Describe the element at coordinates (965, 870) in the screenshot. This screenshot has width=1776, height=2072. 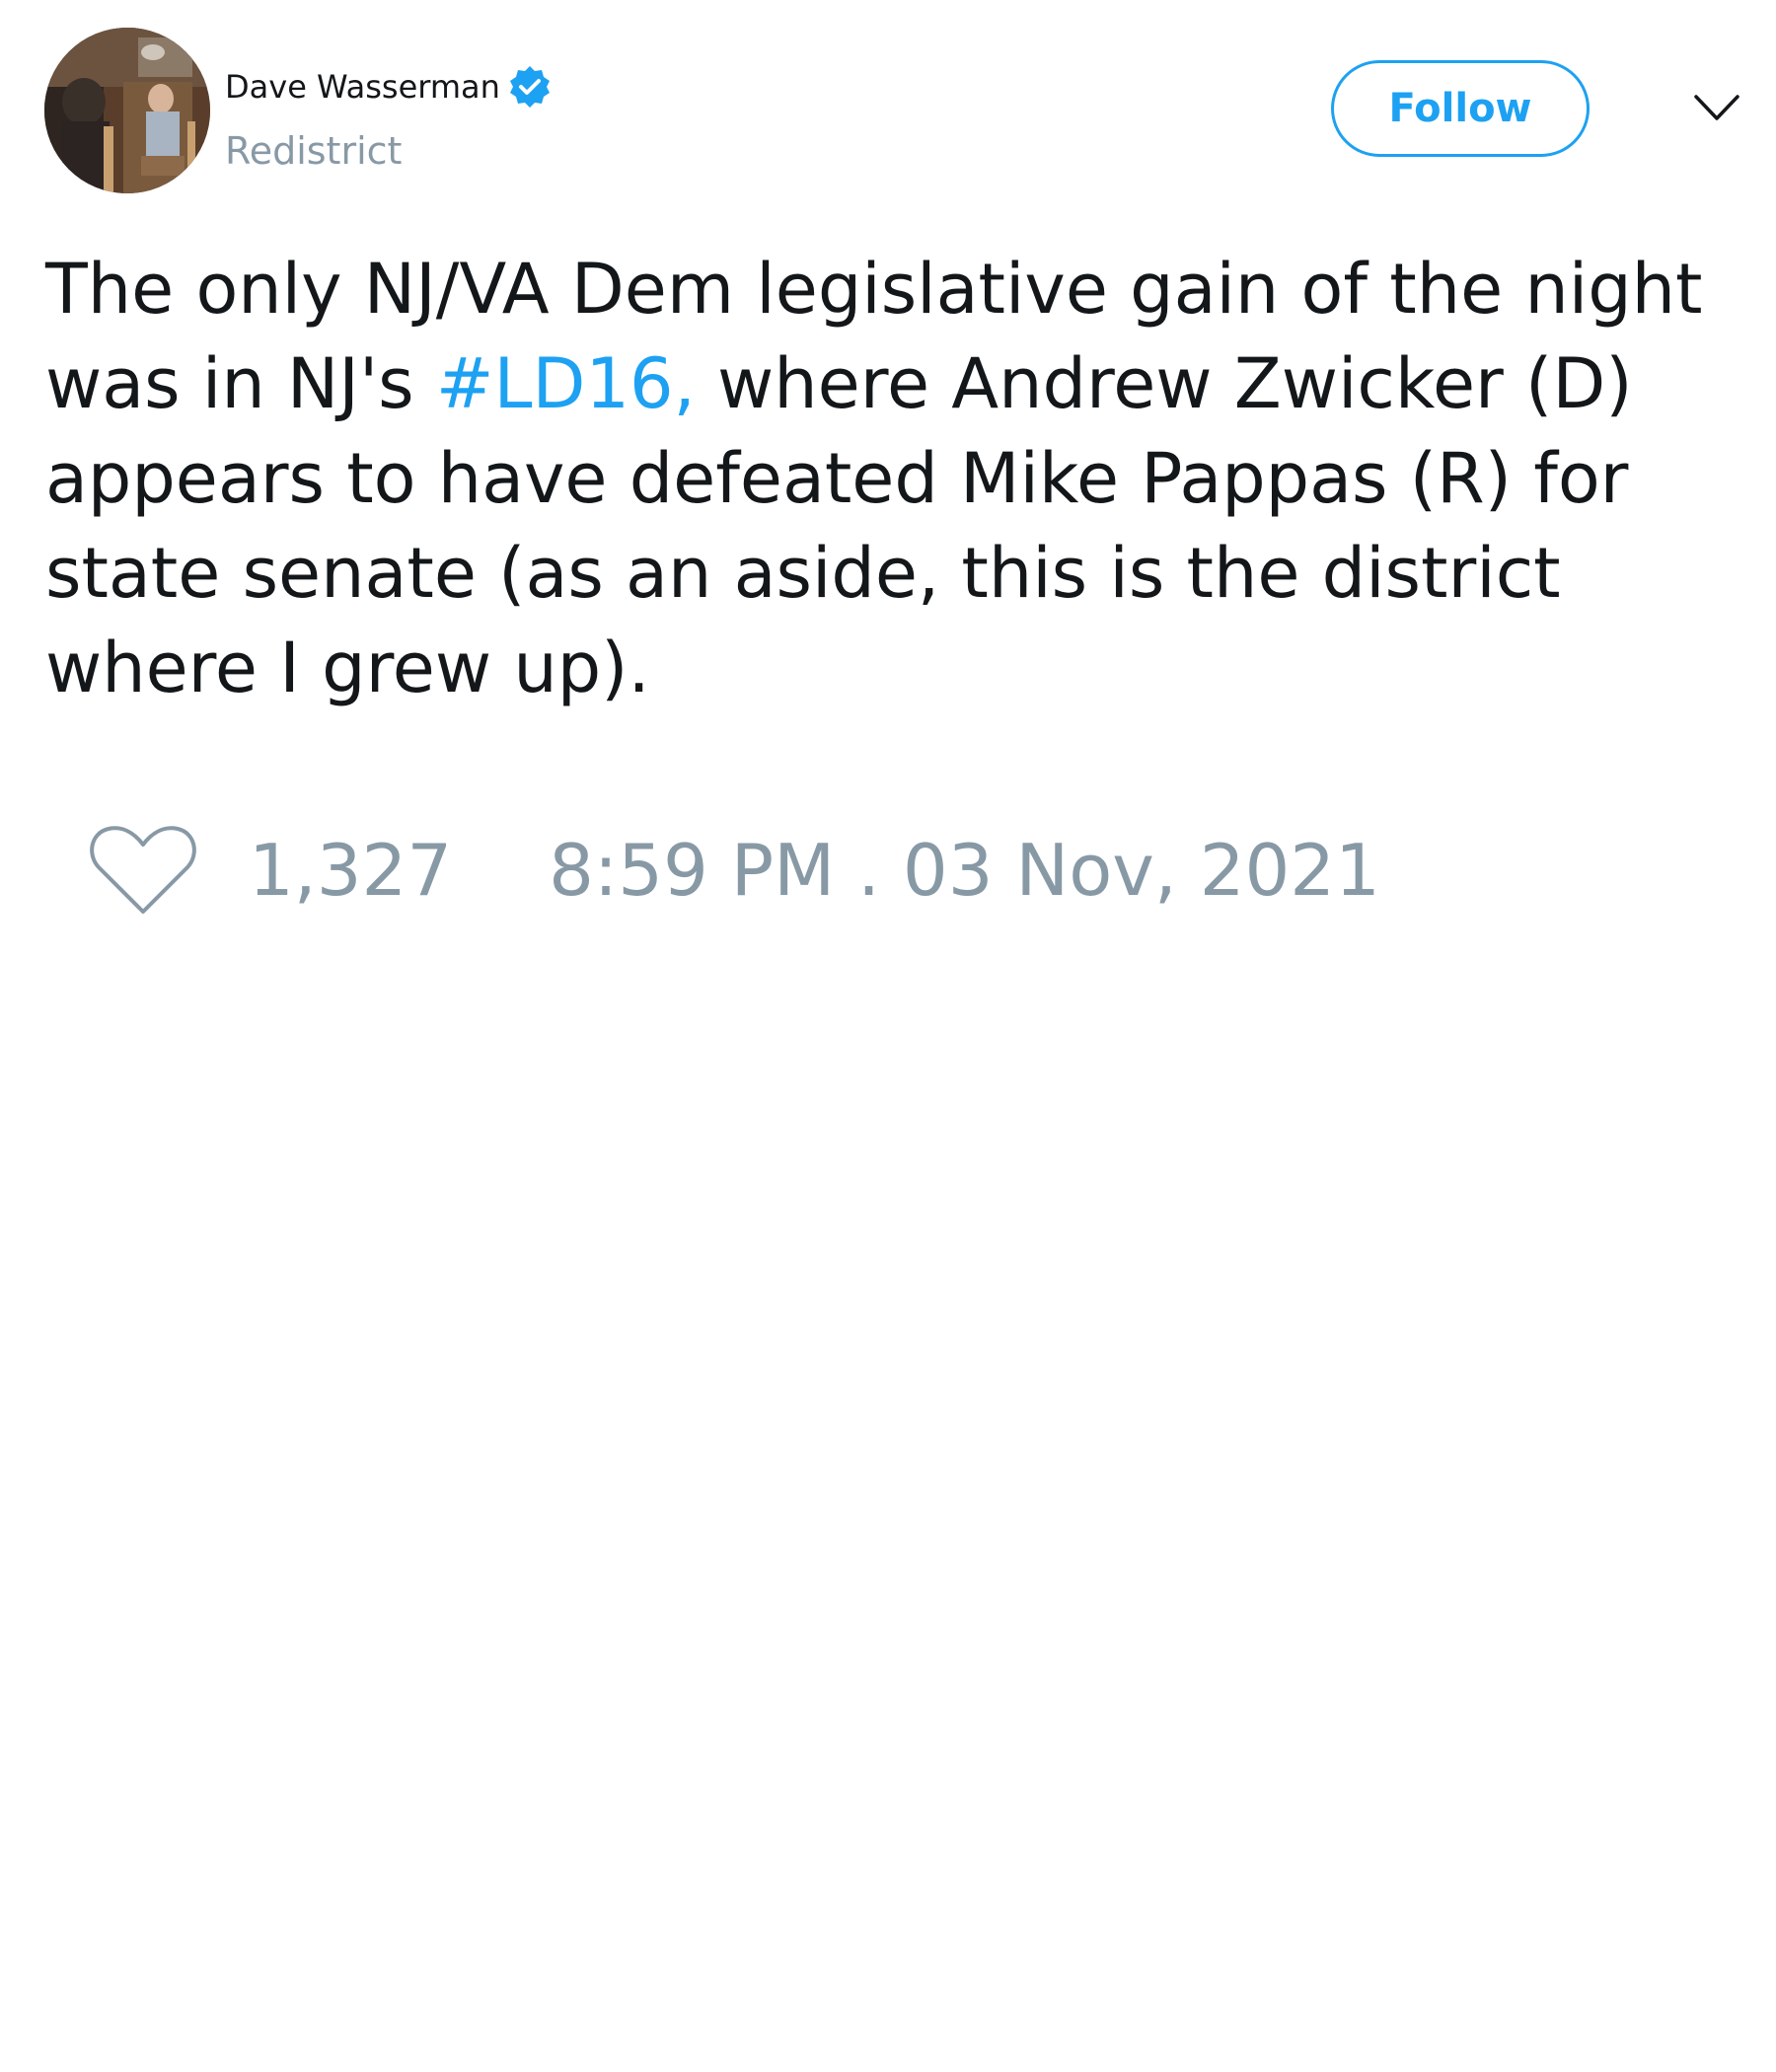
I see `tweet-timestamp: 8:59 PM . 03 Nov, 2021` at that location.